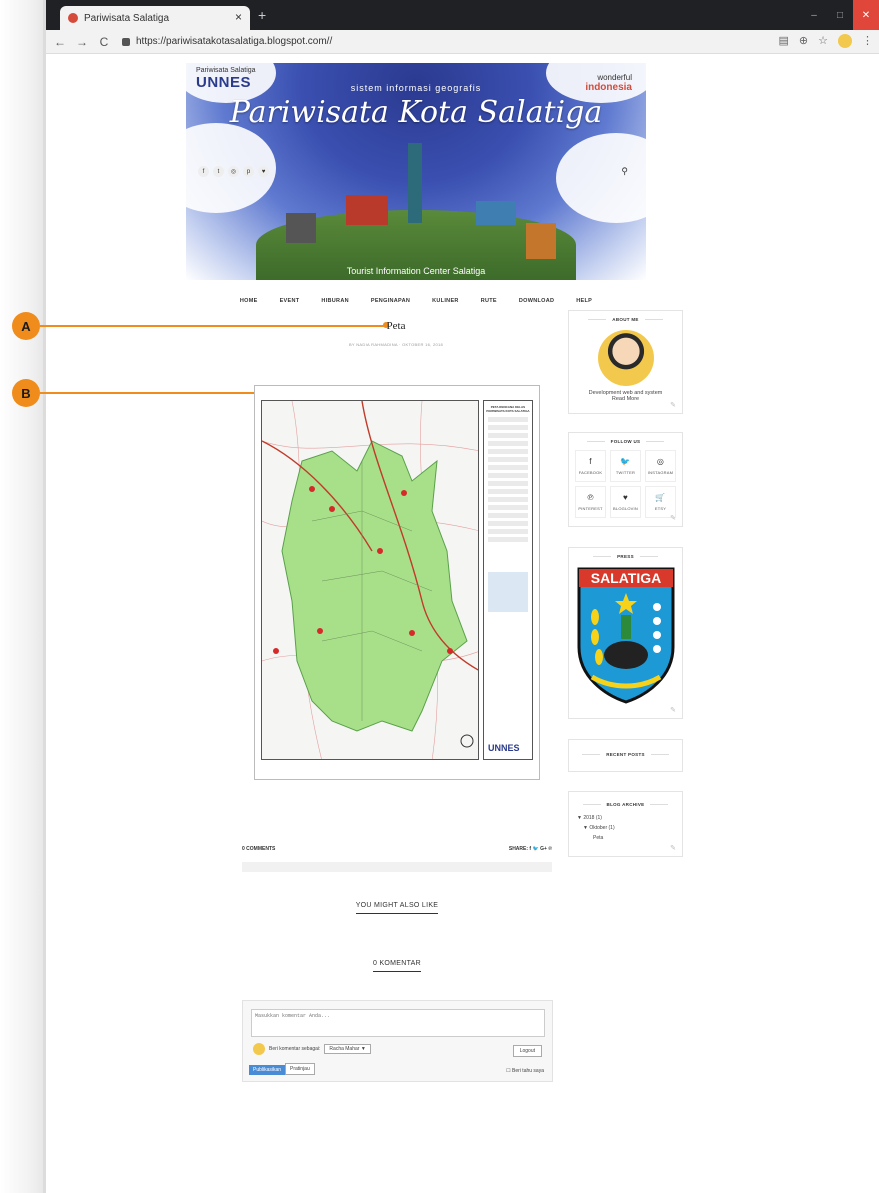  Describe the element at coordinates (300, 1069) in the screenshot. I see `preview-button: Pratinjau` at that location.